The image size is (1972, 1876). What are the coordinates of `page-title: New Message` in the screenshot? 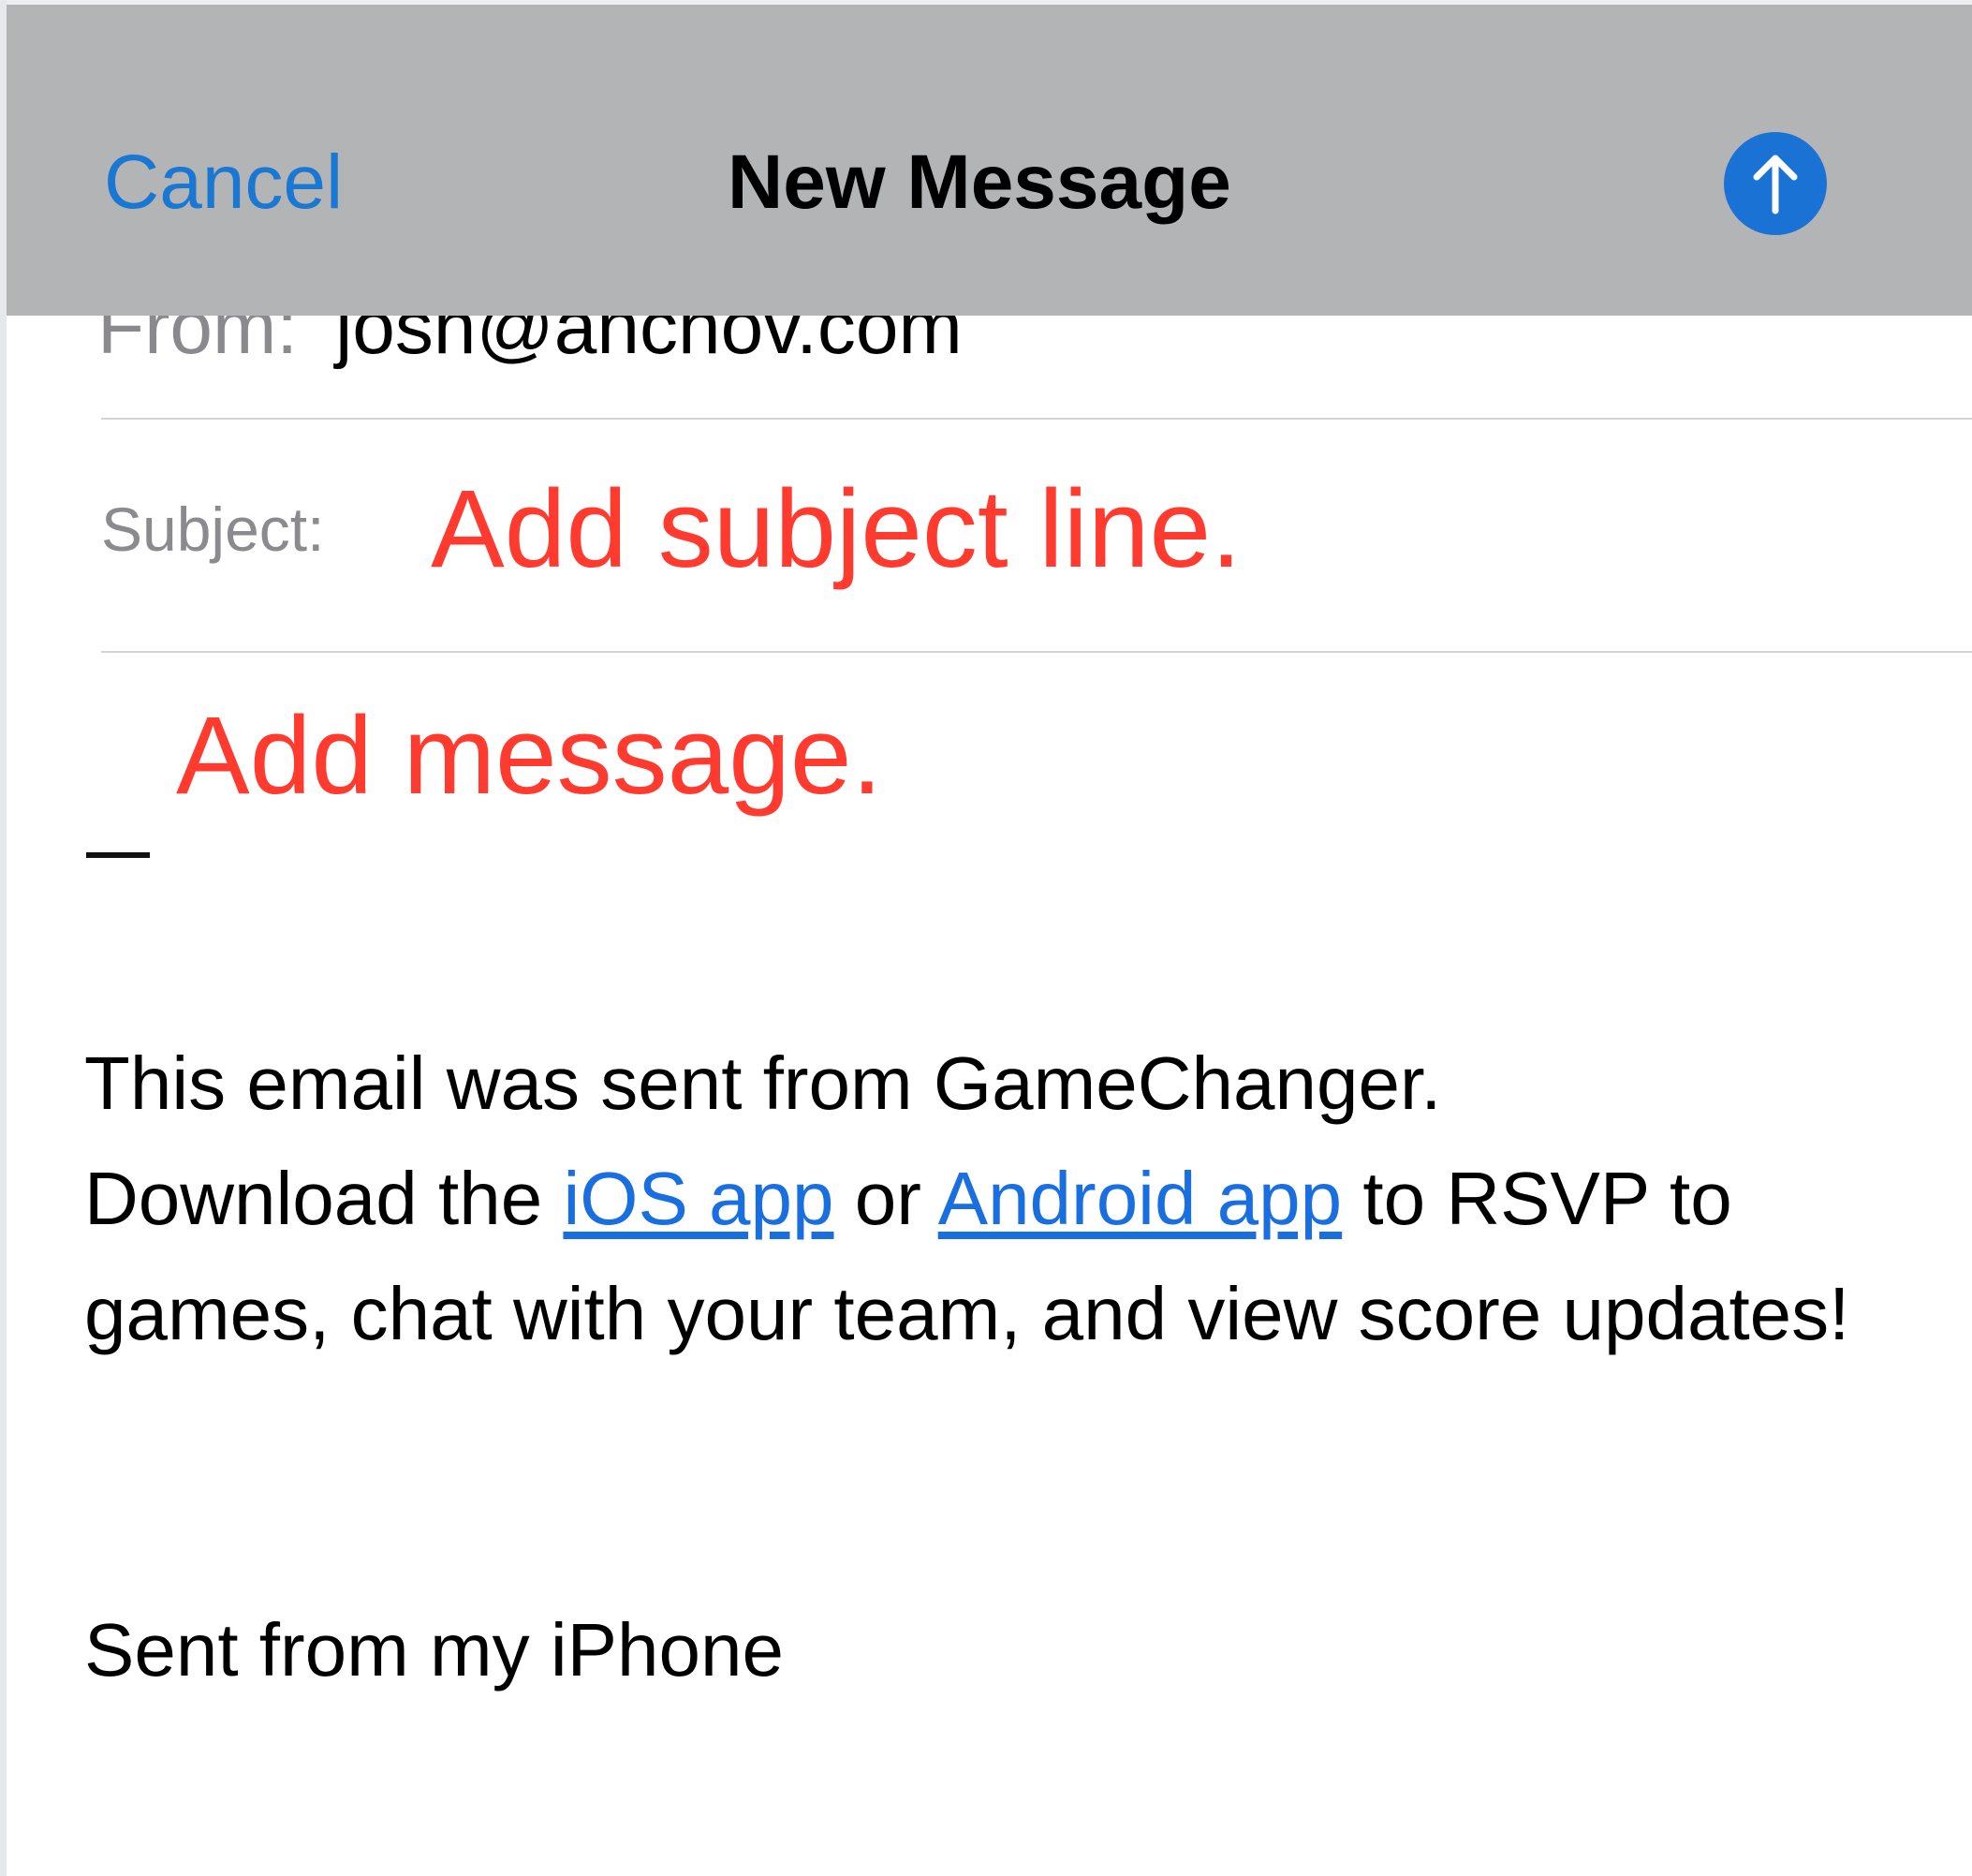 It's located at (980, 182).